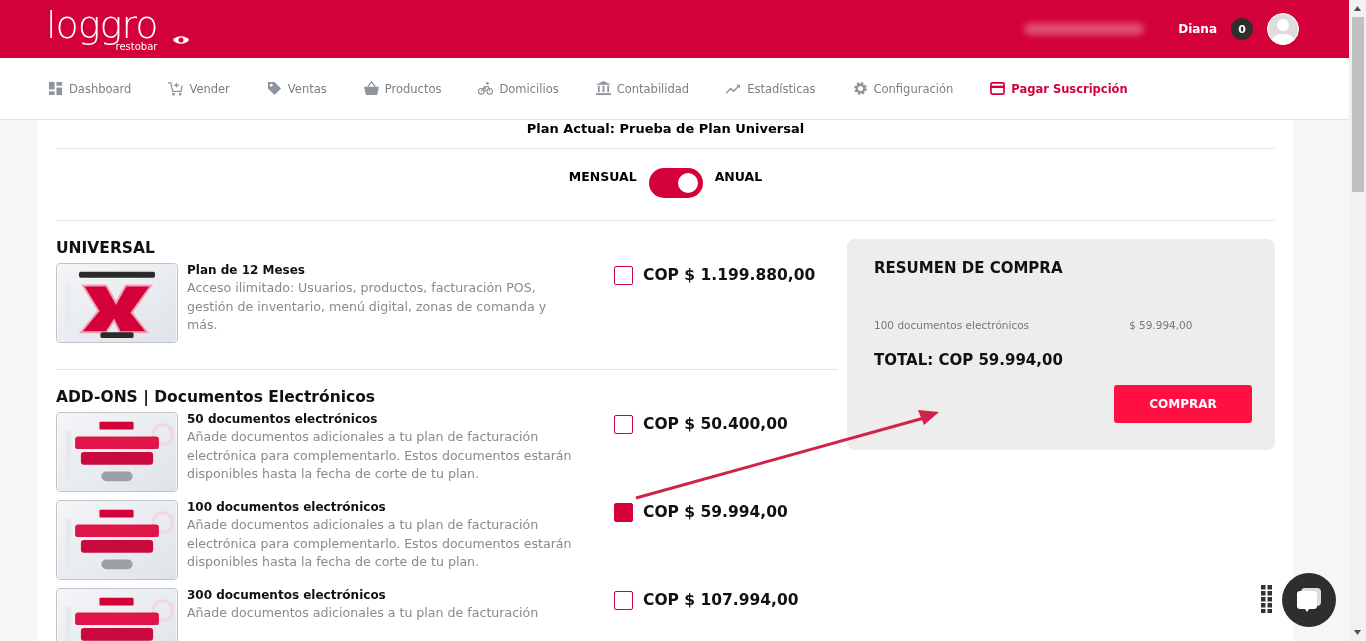 The image size is (1366, 641). Describe the element at coordinates (283, 419) in the screenshot. I see `product-title: 50 documentos electrónicos` at that location.